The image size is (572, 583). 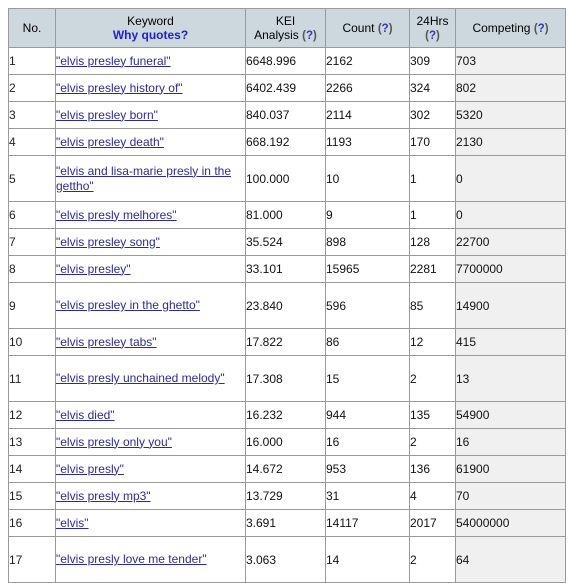 What do you see at coordinates (510, 559) in the screenshot?
I see `cell-competing: 64` at bounding box center [510, 559].